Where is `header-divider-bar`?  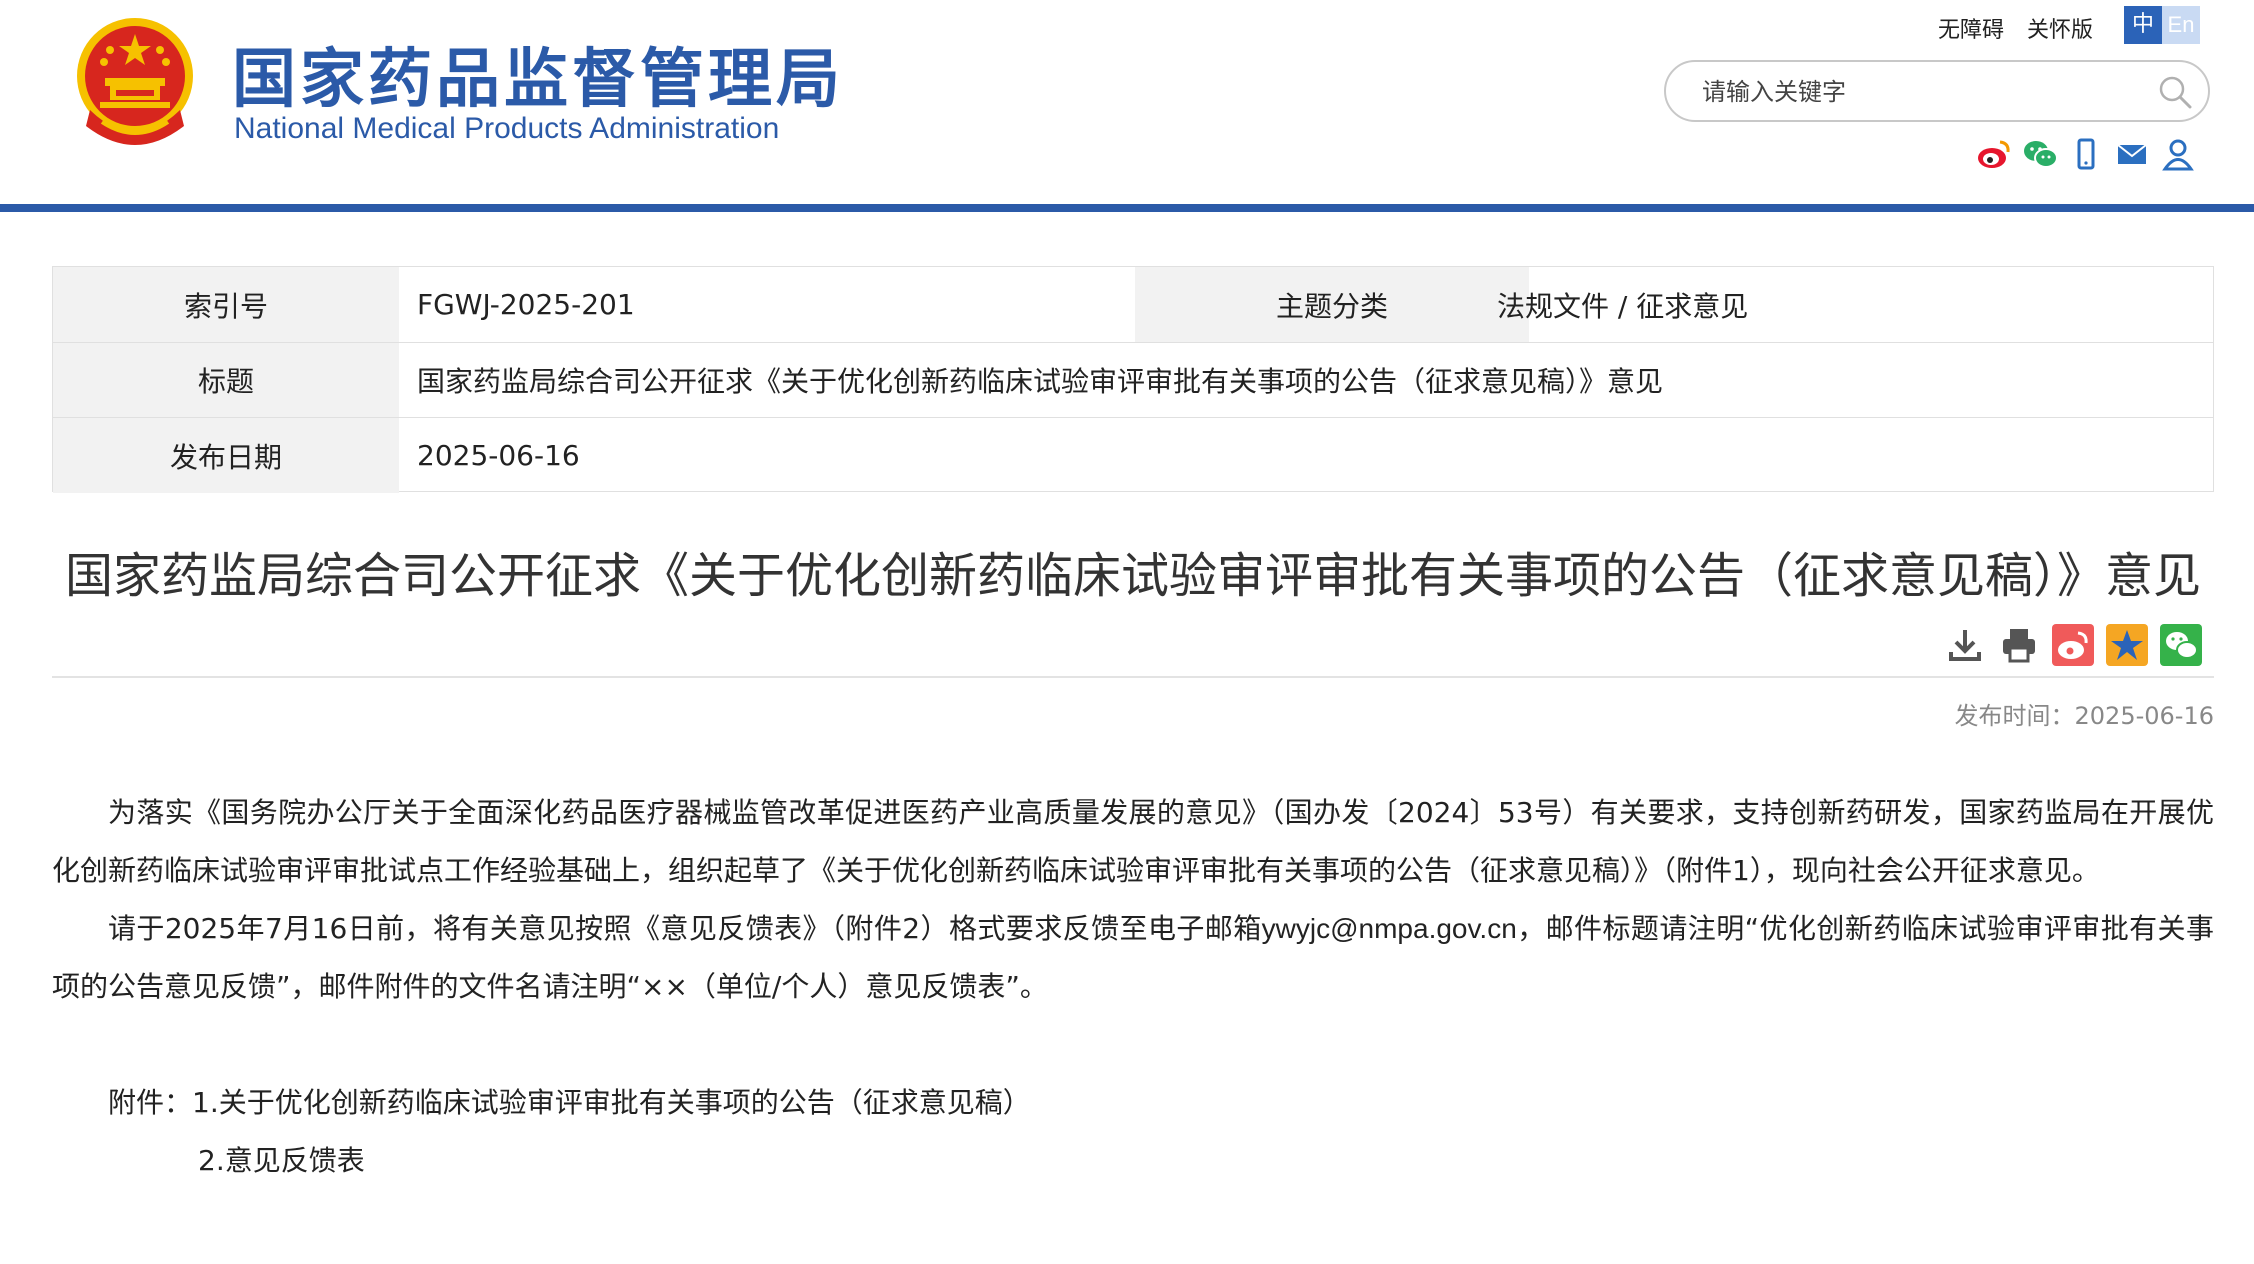
header-divider-bar is located at coordinates (1127, 208).